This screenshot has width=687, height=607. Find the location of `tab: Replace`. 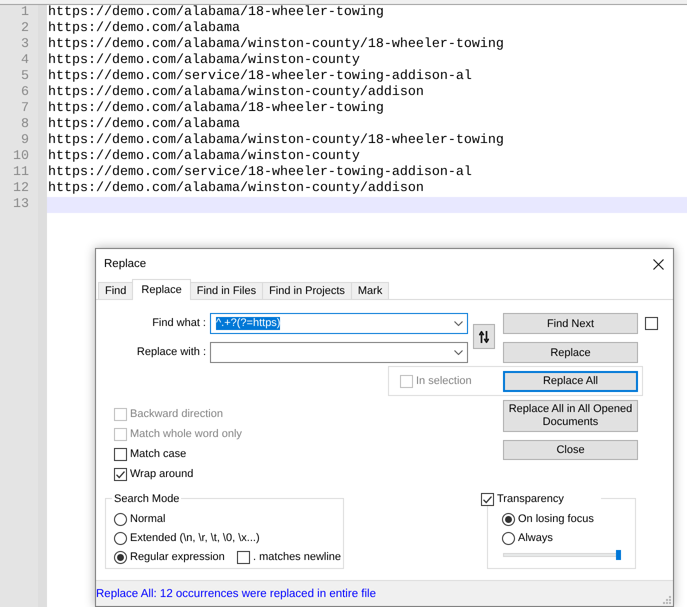

tab: Replace is located at coordinates (161, 289).